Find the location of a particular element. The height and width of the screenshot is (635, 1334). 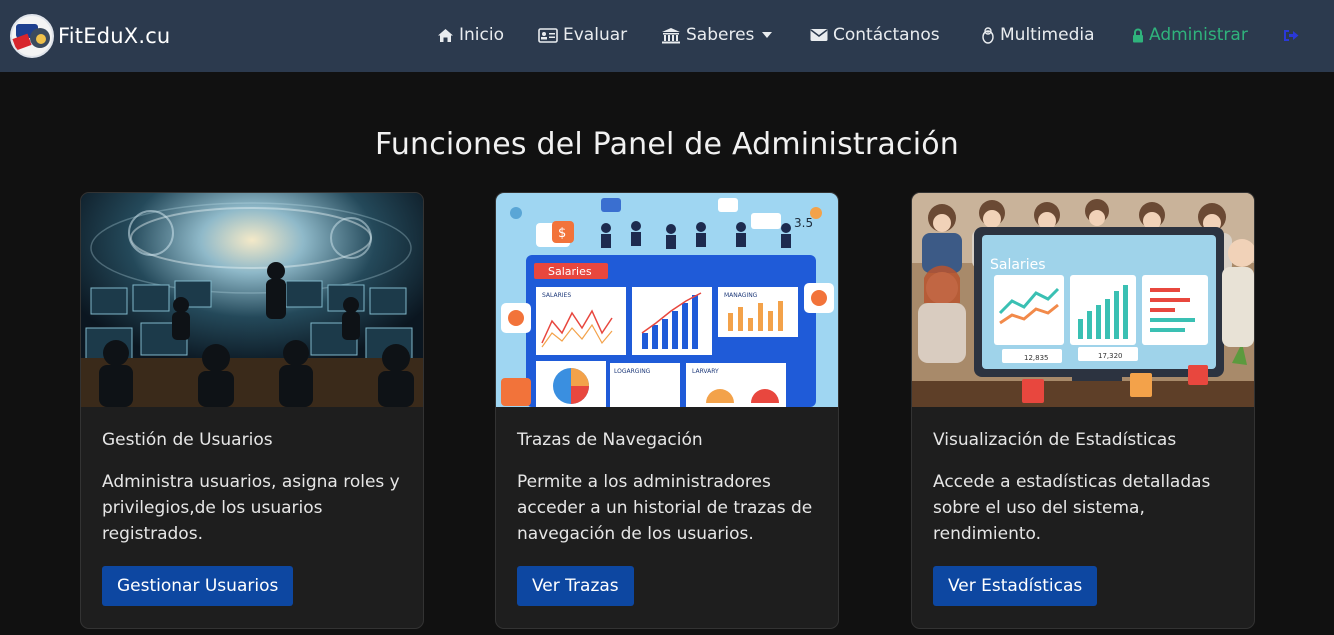

chevron-down-icon is located at coordinates (767, 35).